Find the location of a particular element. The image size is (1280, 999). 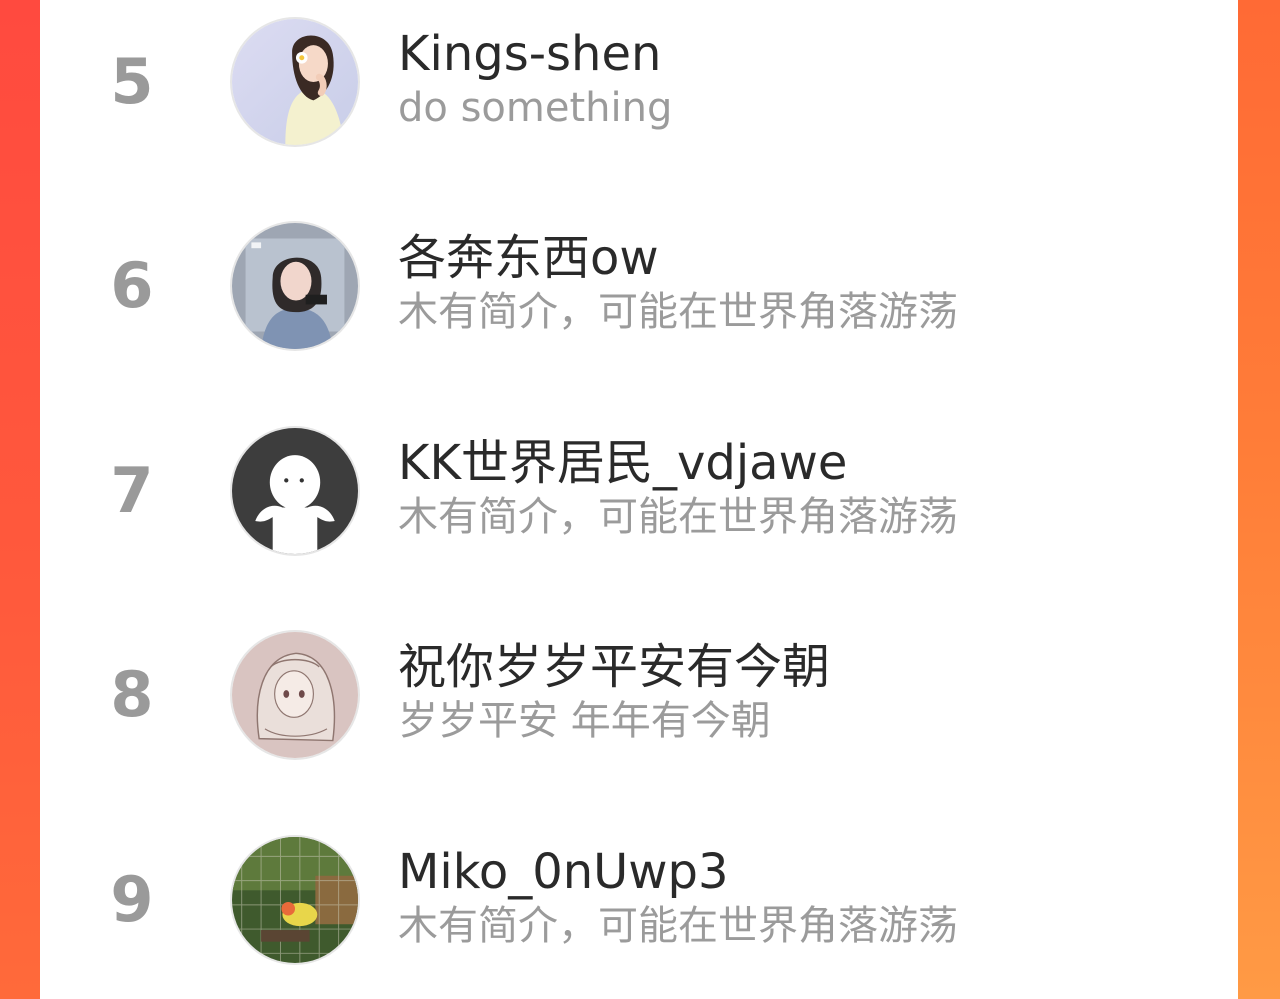

rank-number: 7 is located at coordinates (132, 490).